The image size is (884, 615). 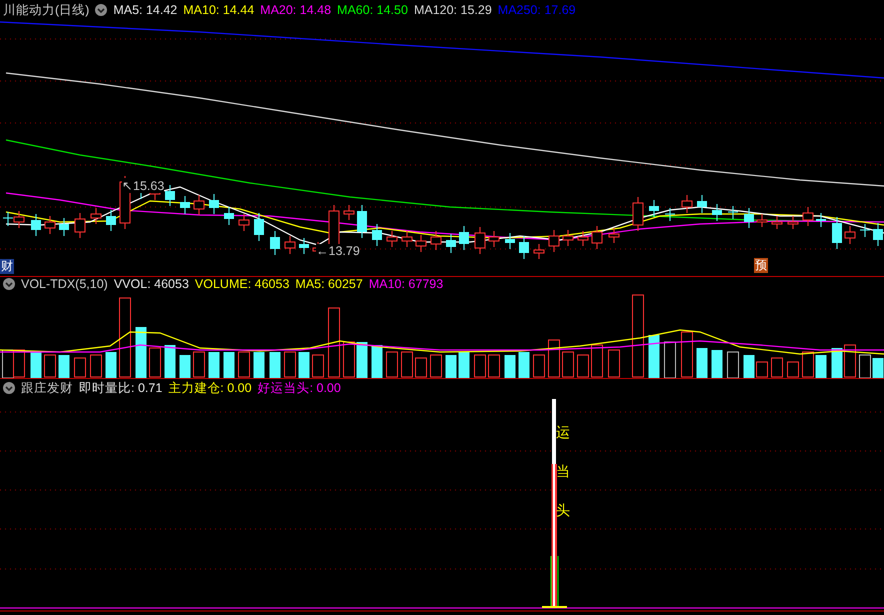 I want to click on indicator-value: MA250: 17.69, so click(x=537, y=10).